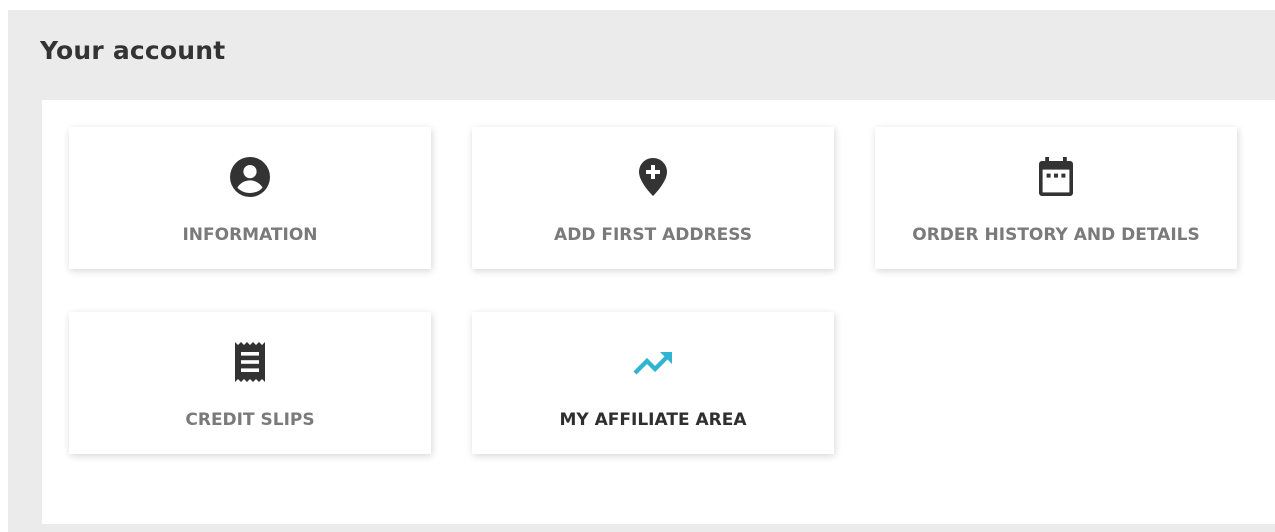 Image resolution: width=1275 pixels, height=532 pixels. Describe the element at coordinates (1056, 177) in the screenshot. I see `calendar-icon` at that location.